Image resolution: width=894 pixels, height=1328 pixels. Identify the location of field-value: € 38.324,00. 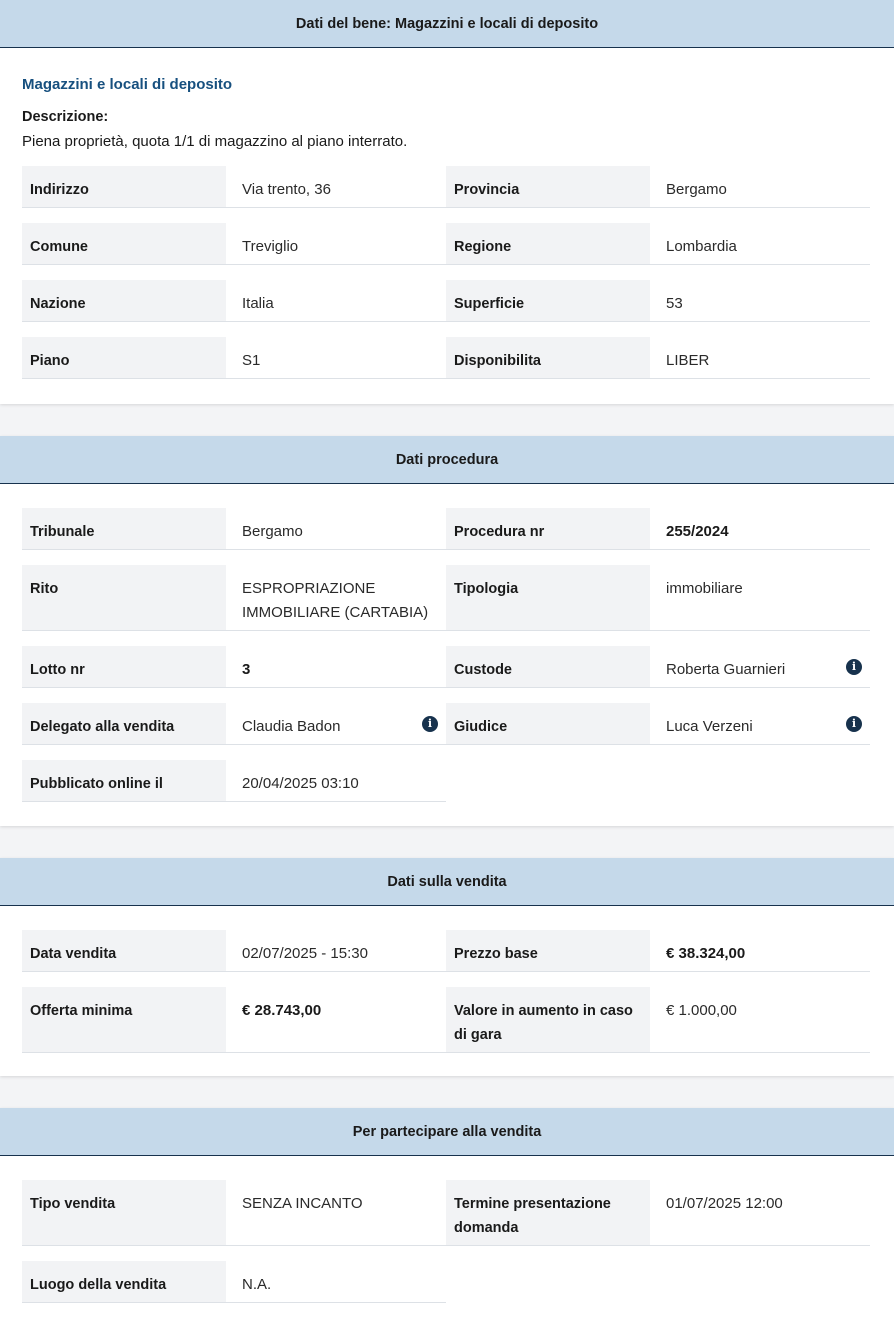
(706, 953).